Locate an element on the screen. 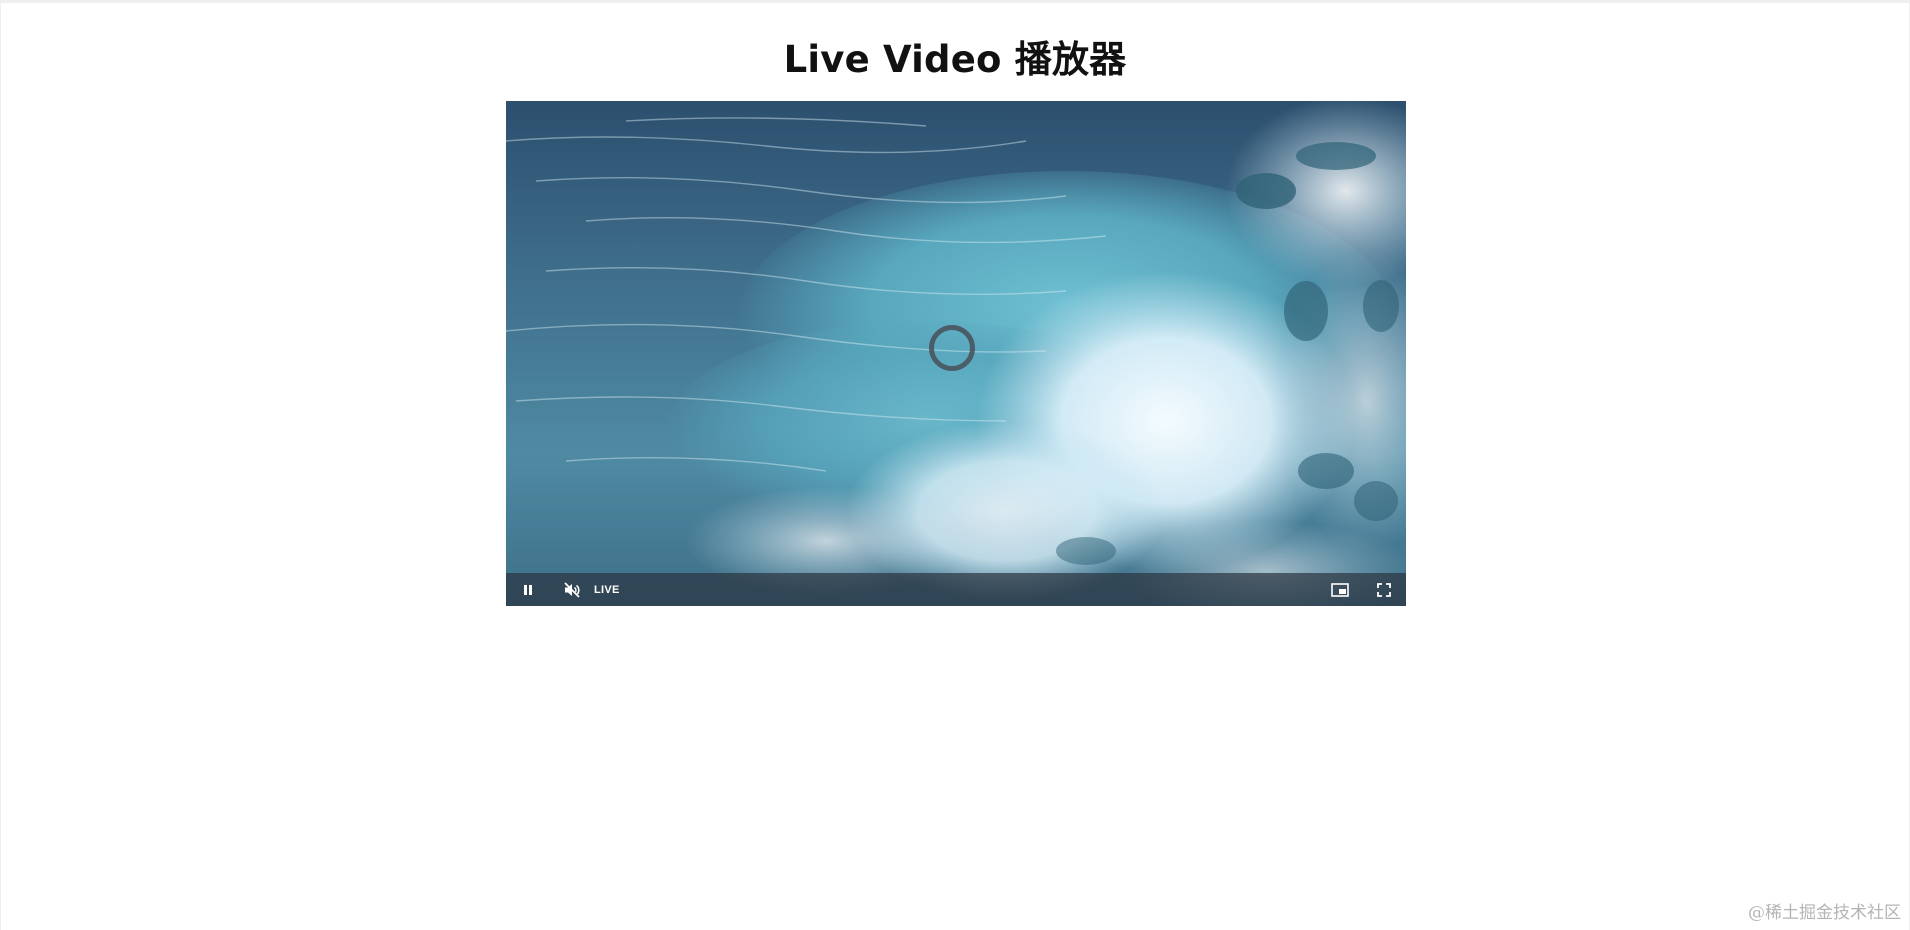 The height and width of the screenshot is (930, 1910). loading-spinner-icon is located at coordinates (952, 348).